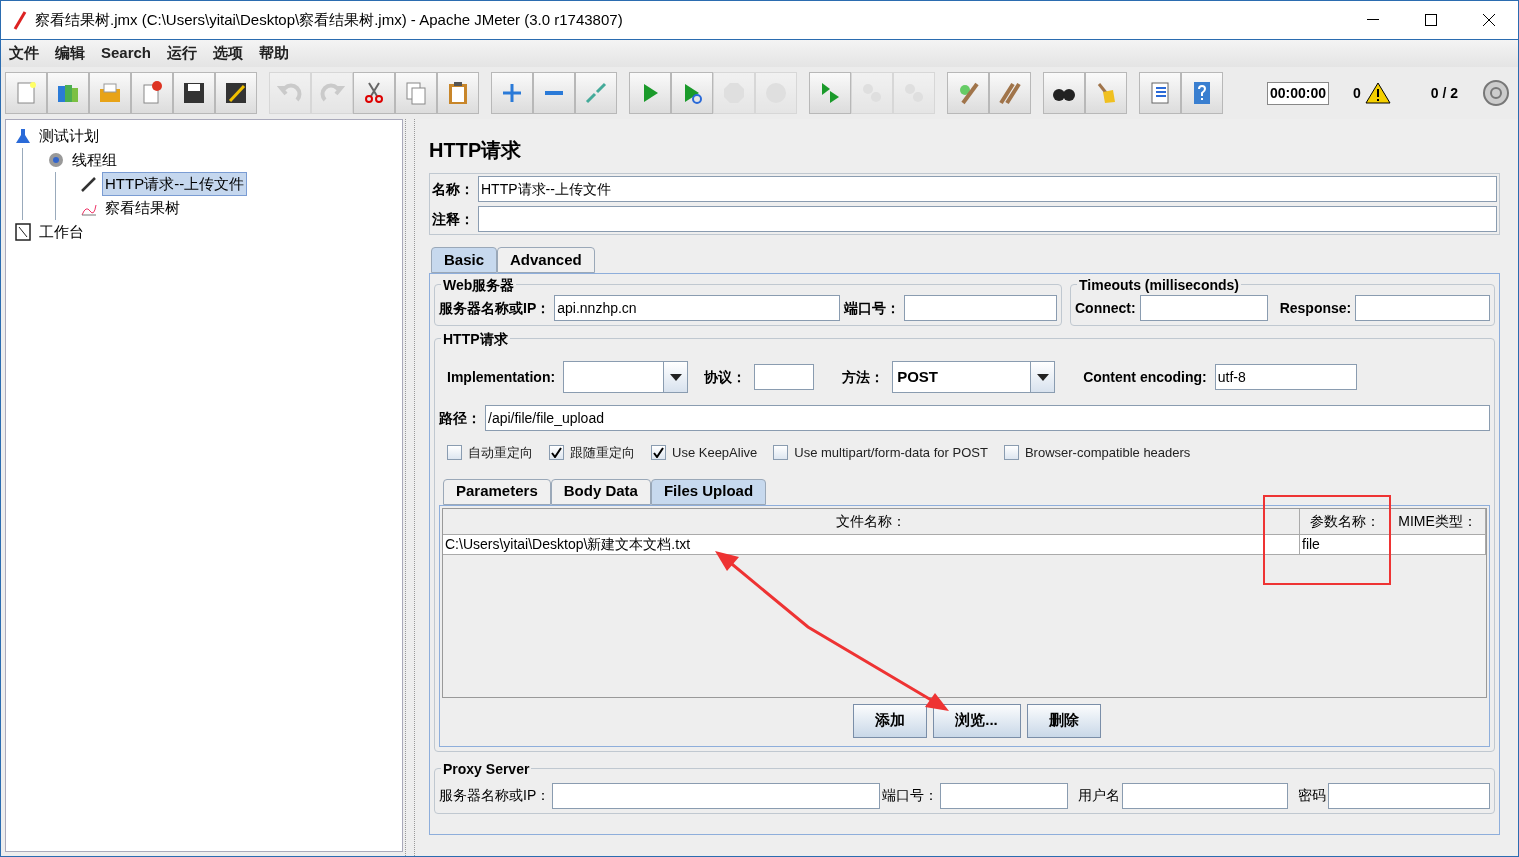  Describe the element at coordinates (453, 219) in the screenshot. I see `field-label: 注释：` at that location.